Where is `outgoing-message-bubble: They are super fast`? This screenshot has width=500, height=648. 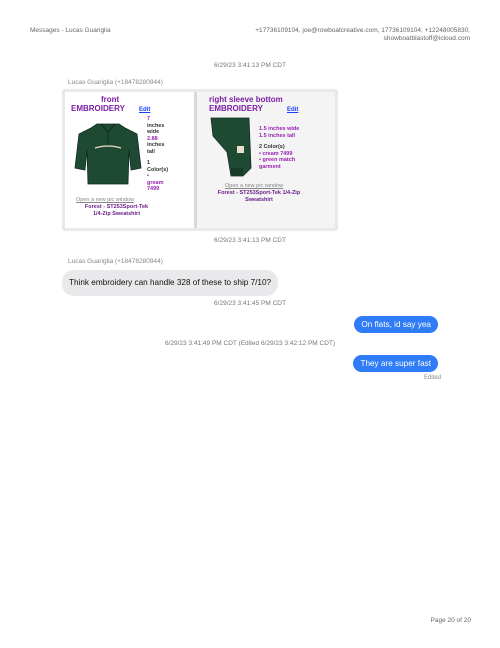 outgoing-message-bubble: They are super fast is located at coordinates (395, 363).